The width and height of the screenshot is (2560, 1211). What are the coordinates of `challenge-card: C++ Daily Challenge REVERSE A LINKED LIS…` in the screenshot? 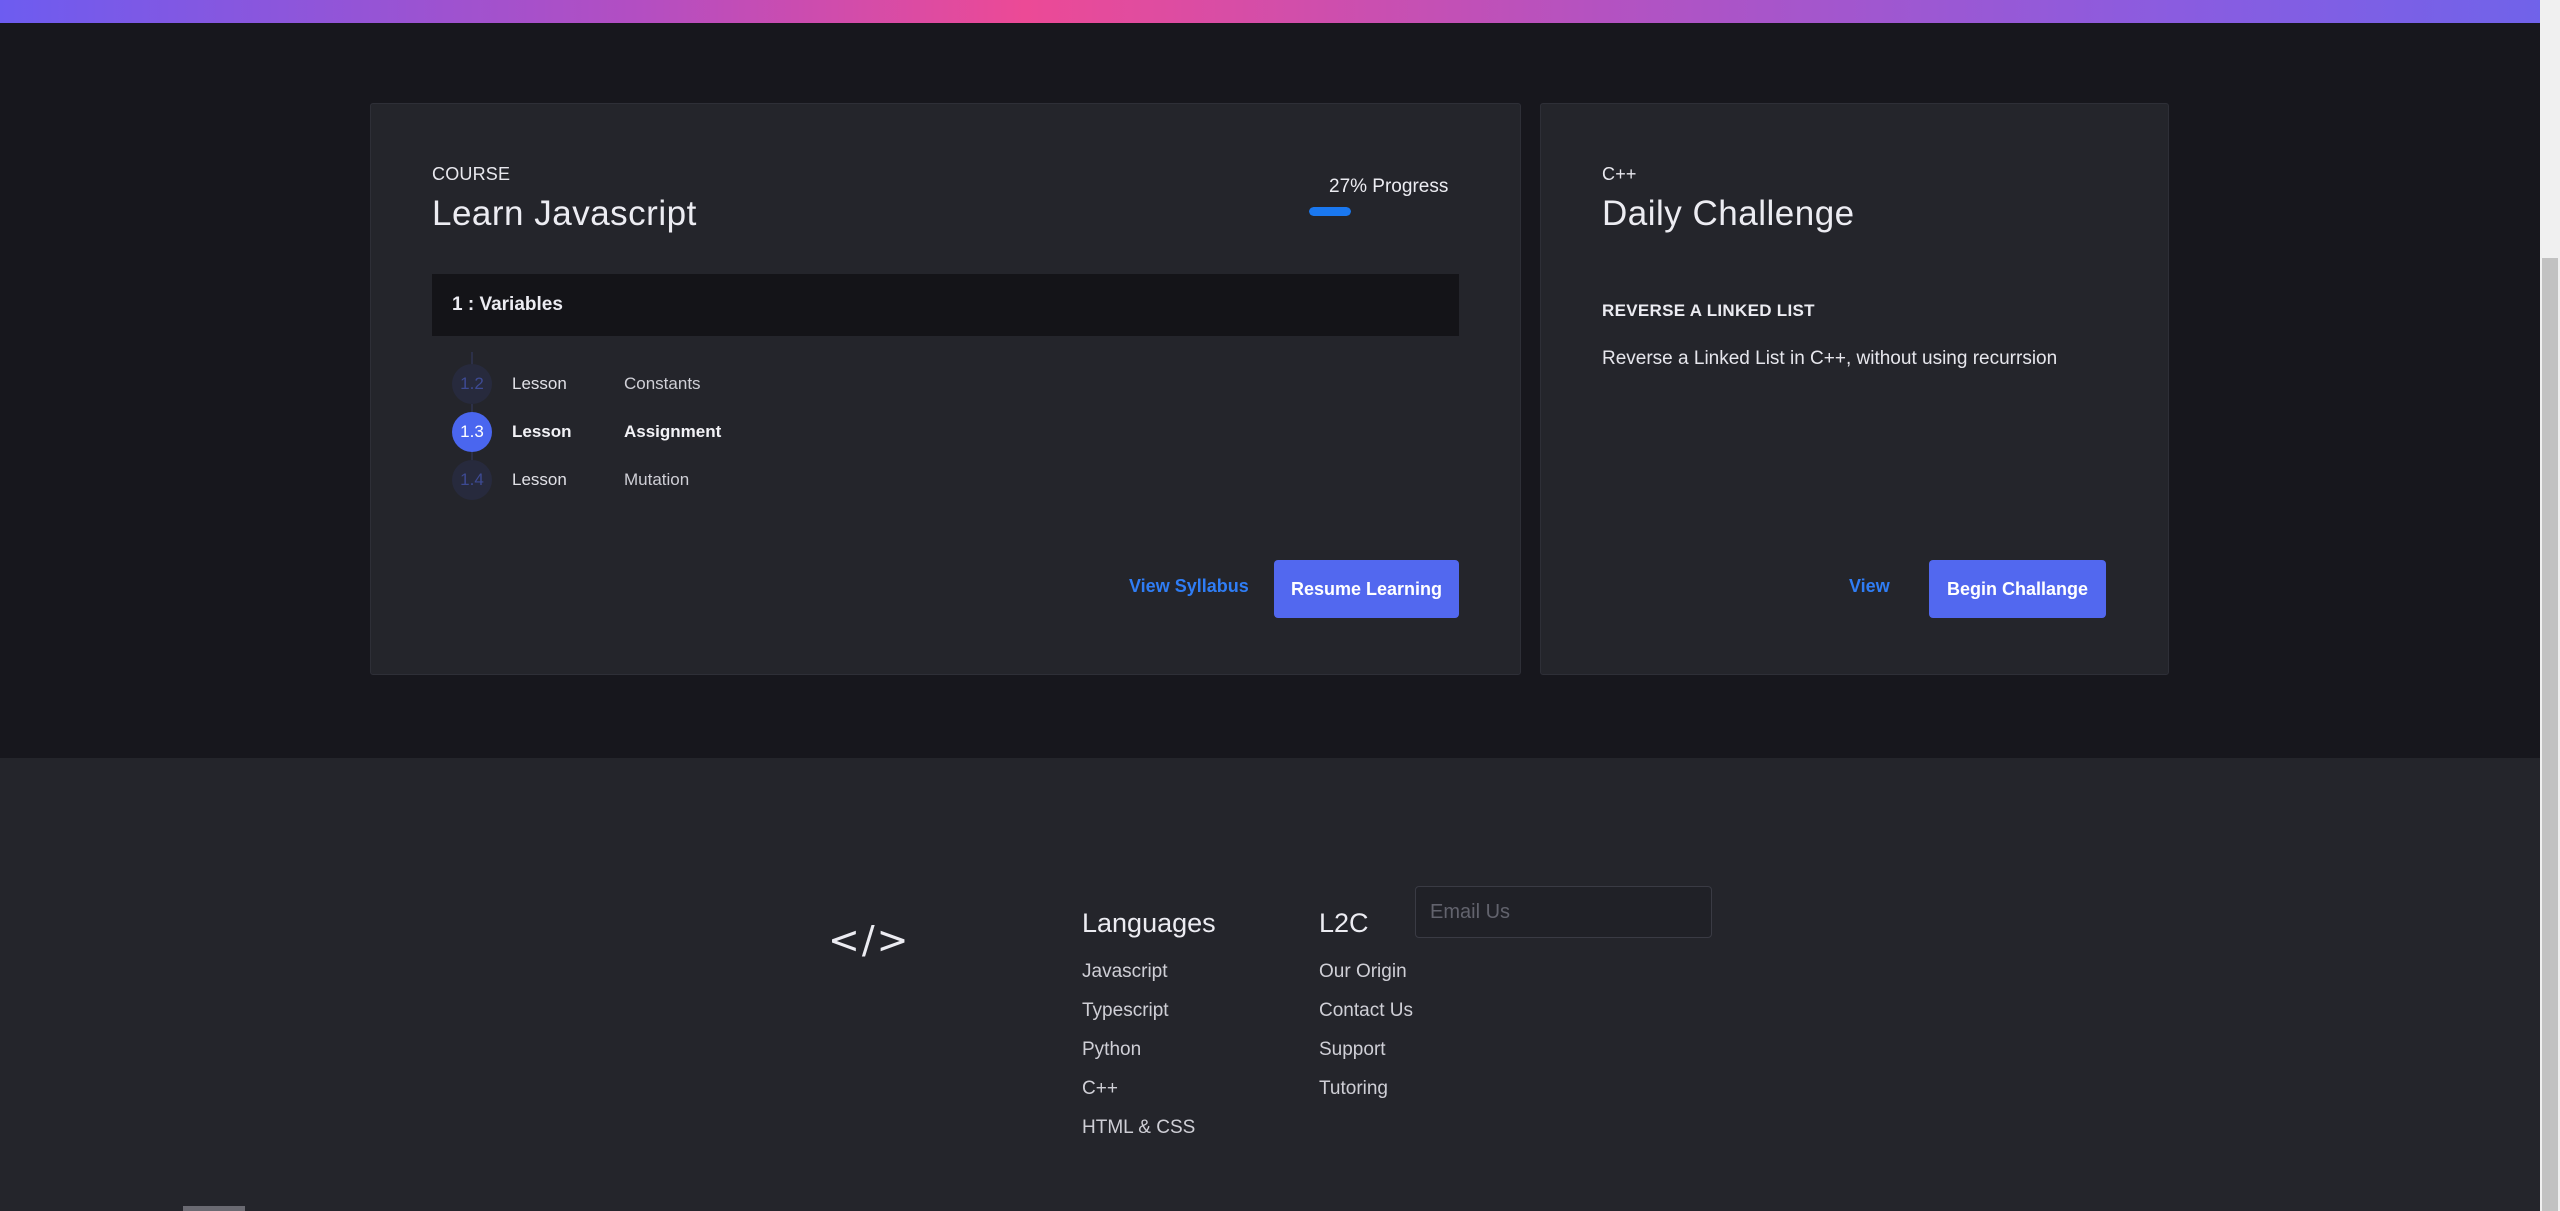 It's located at (1854, 389).